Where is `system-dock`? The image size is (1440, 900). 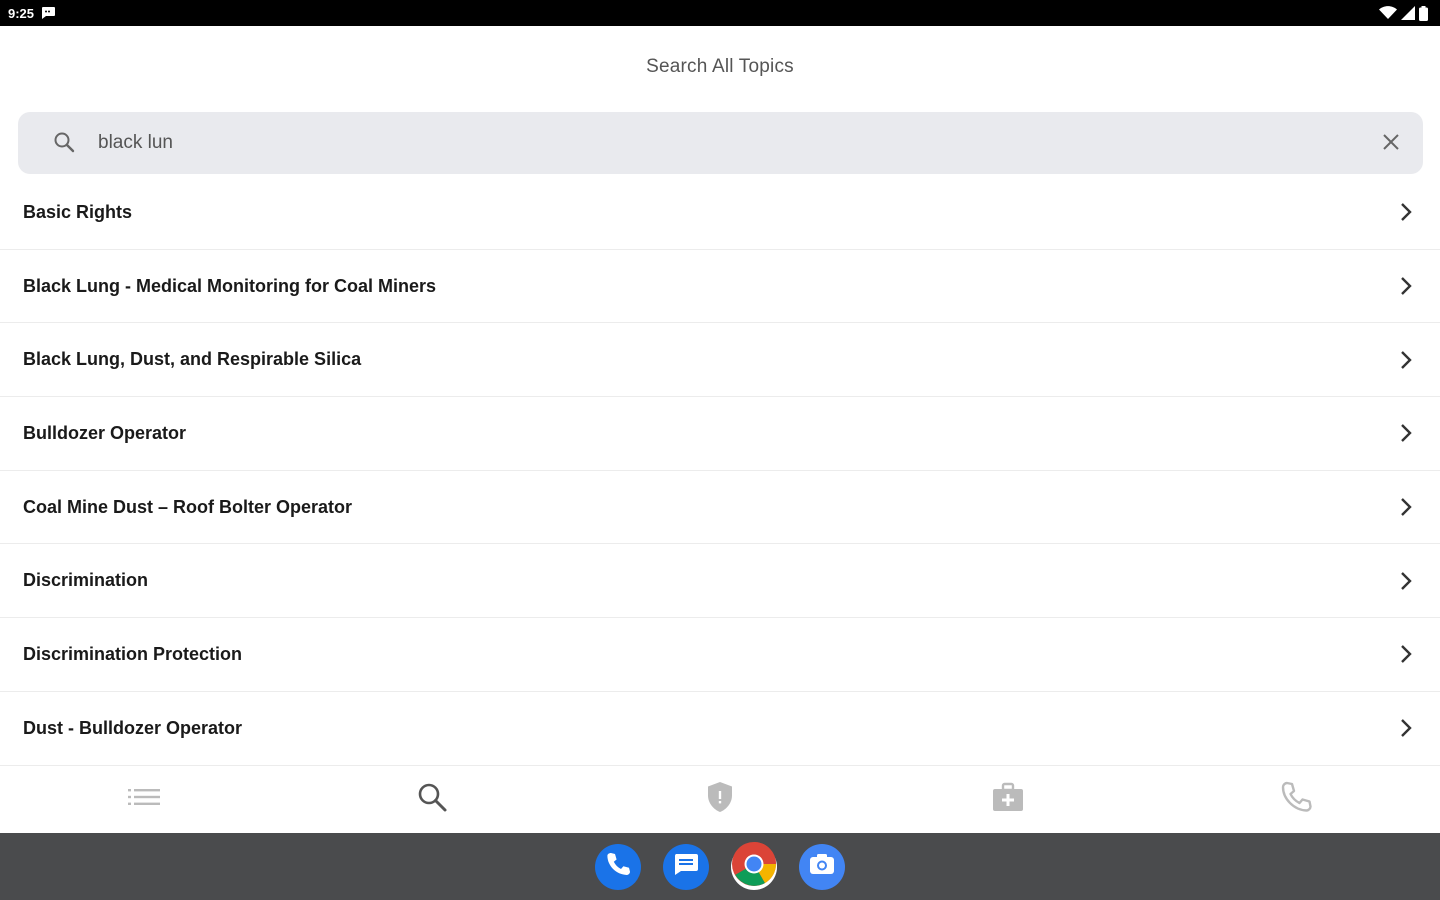 system-dock is located at coordinates (720, 866).